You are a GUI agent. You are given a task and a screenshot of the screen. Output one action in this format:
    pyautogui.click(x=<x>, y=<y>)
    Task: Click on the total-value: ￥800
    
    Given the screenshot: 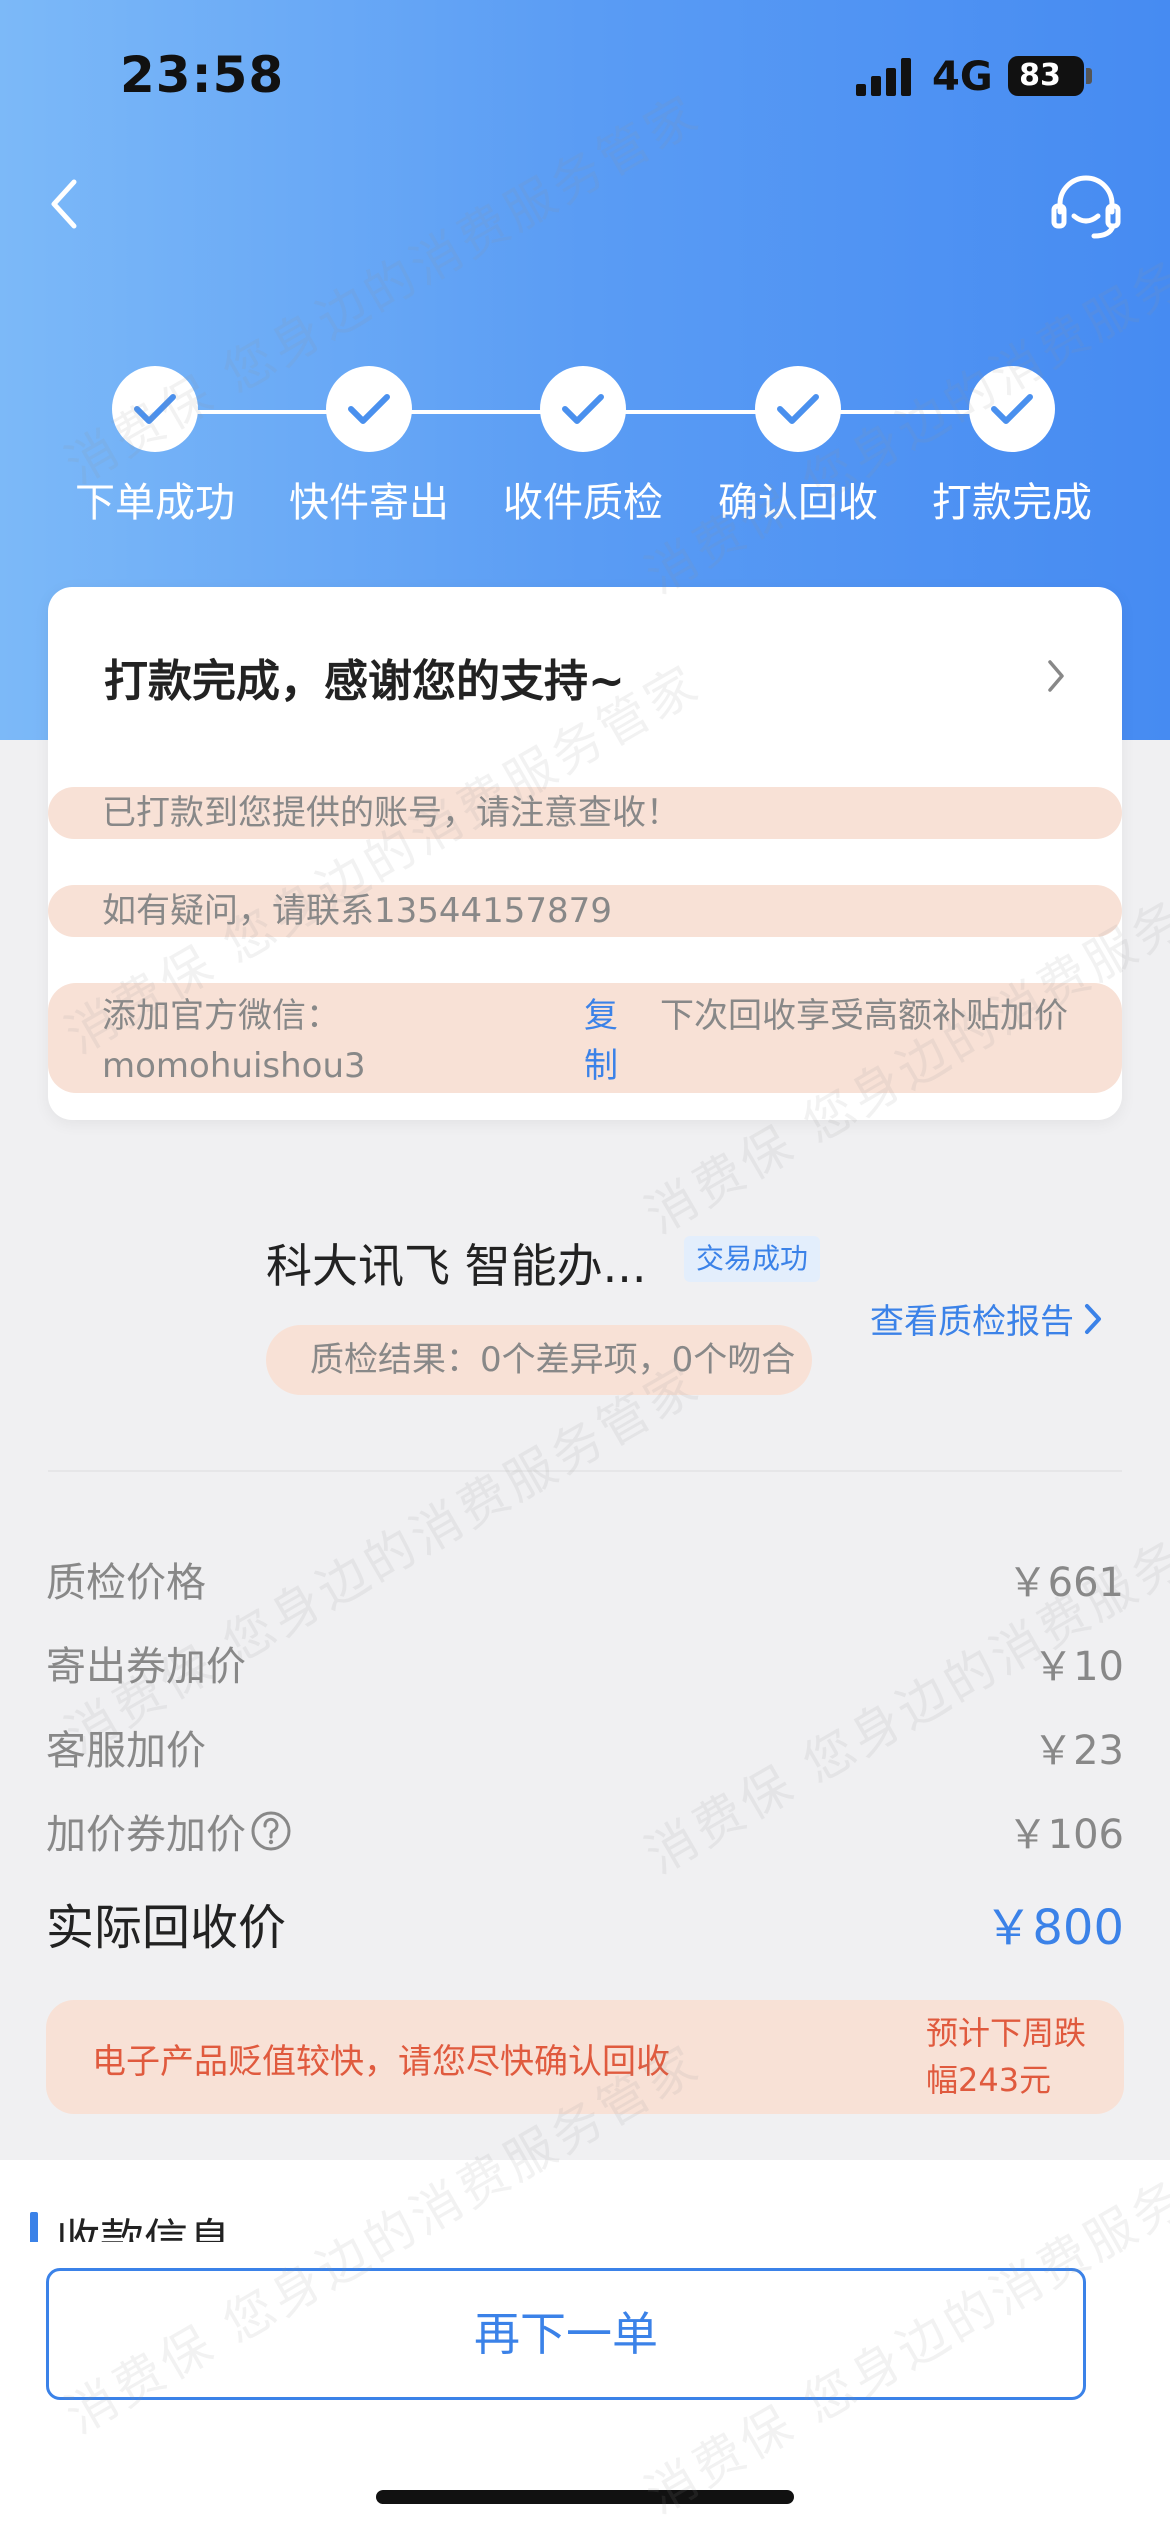 What is the action you would take?
    pyautogui.click(x=1054, y=1928)
    